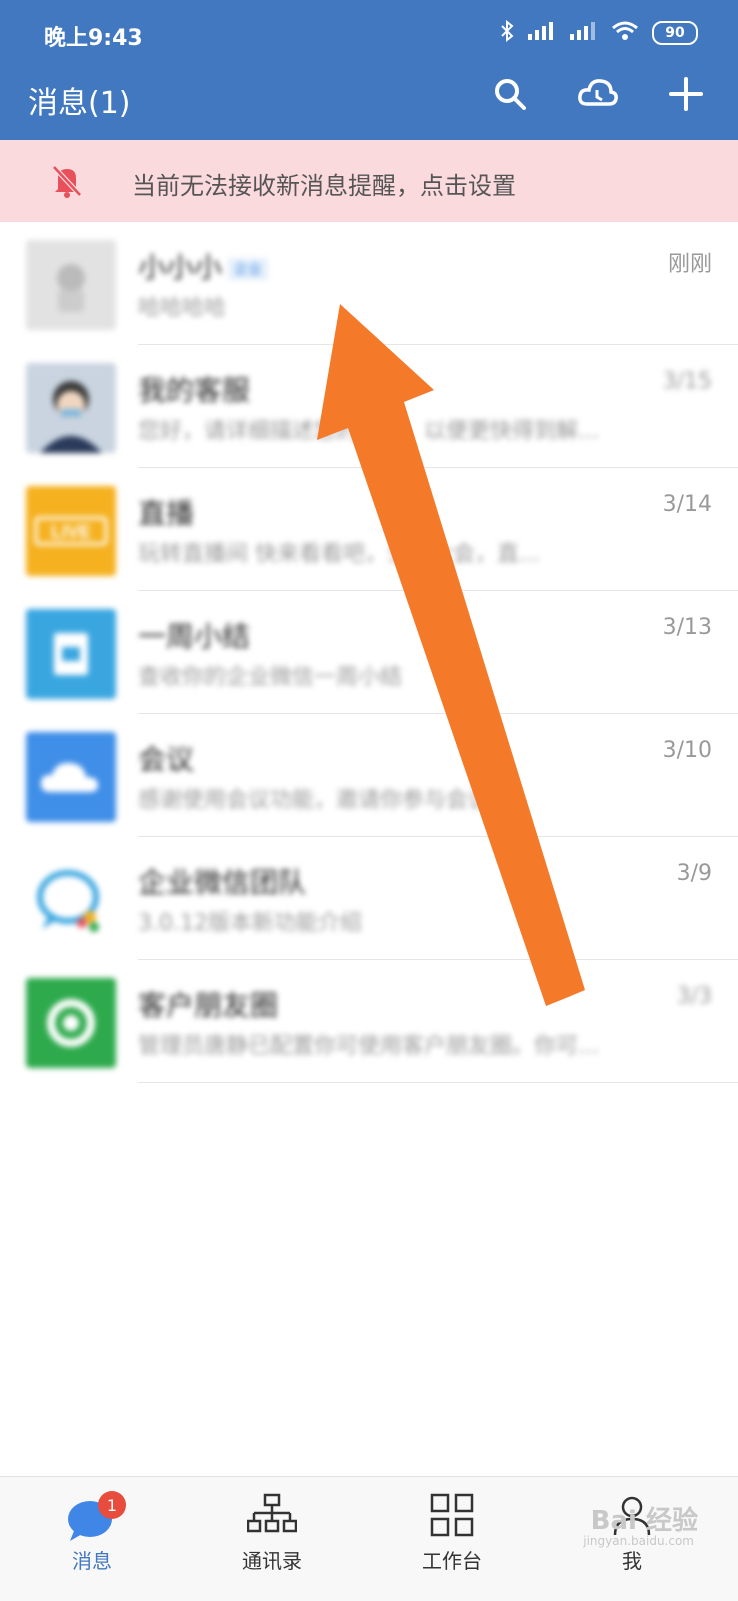  What do you see at coordinates (687, 381) in the screenshot?
I see `conversation-time: 3/15` at bounding box center [687, 381].